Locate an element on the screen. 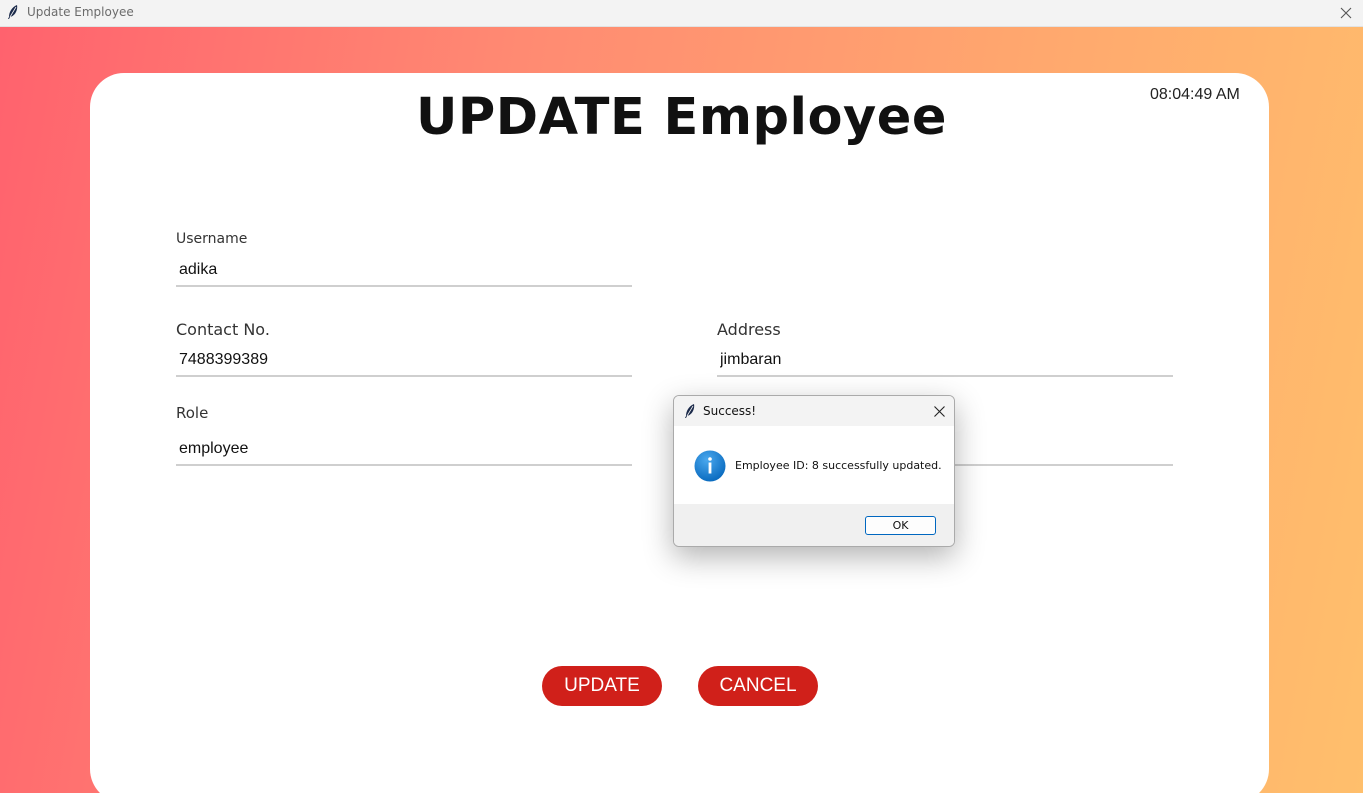 The height and width of the screenshot is (803, 1363). ok-button: OK is located at coordinates (900, 525).